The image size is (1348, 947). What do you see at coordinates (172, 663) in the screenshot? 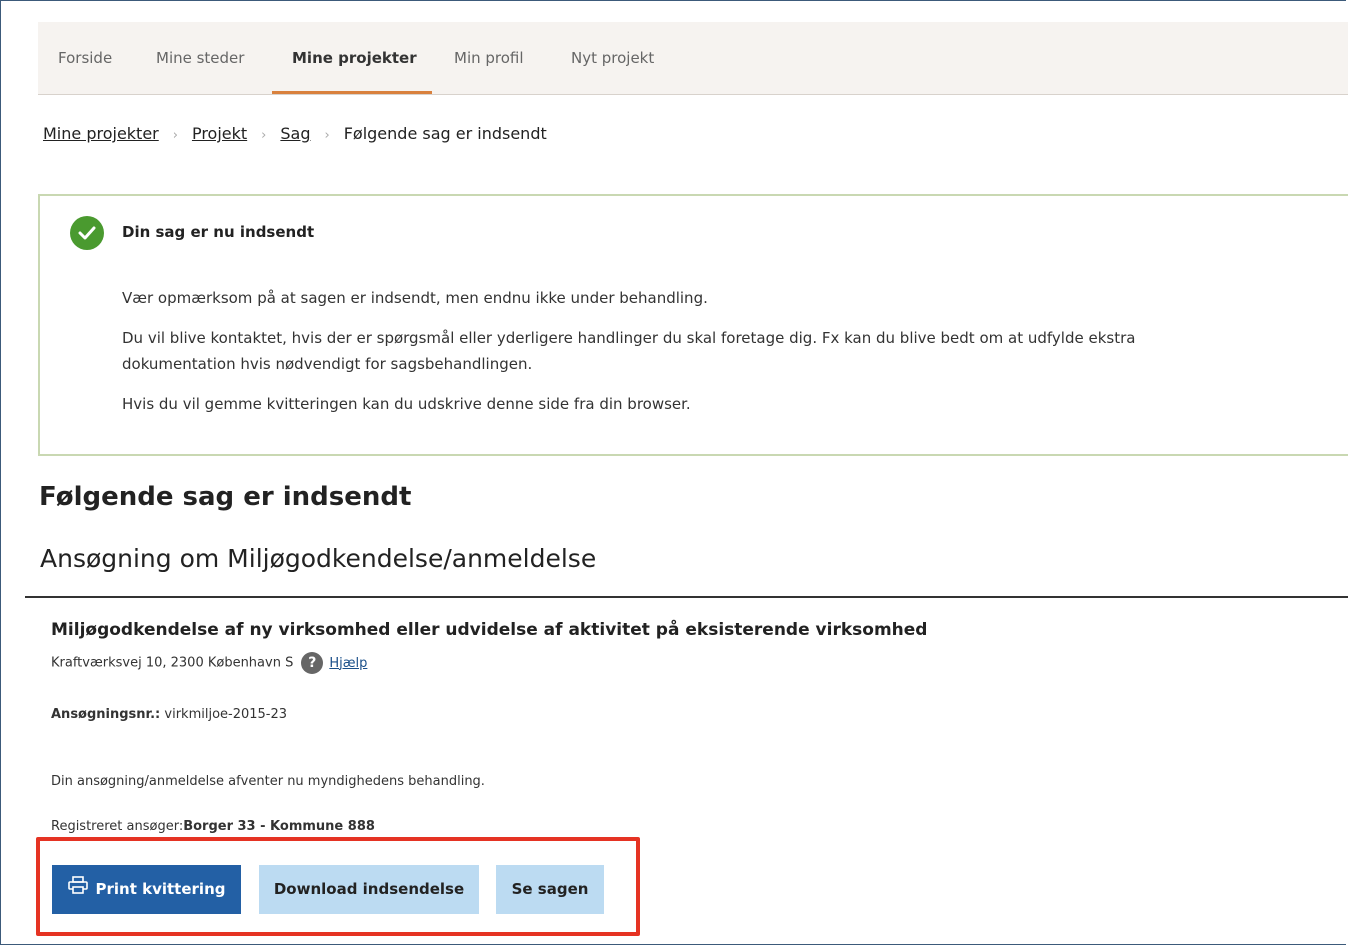
I see `case-address: Kraftværksvej 10, 2300 København S` at bounding box center [172, 663].